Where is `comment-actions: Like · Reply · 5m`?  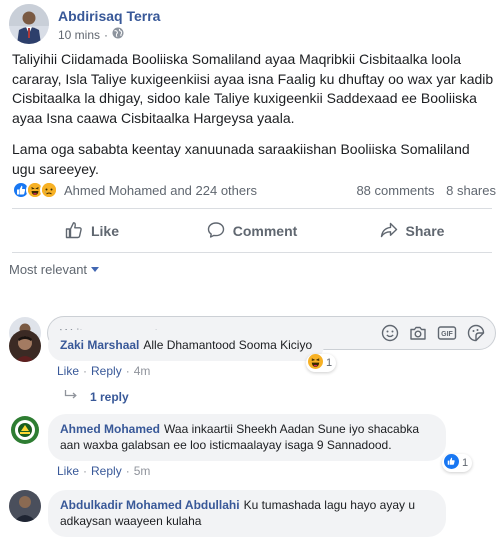
comment-actions: Like · Reply · 5m is located at coordinates (103, 471).